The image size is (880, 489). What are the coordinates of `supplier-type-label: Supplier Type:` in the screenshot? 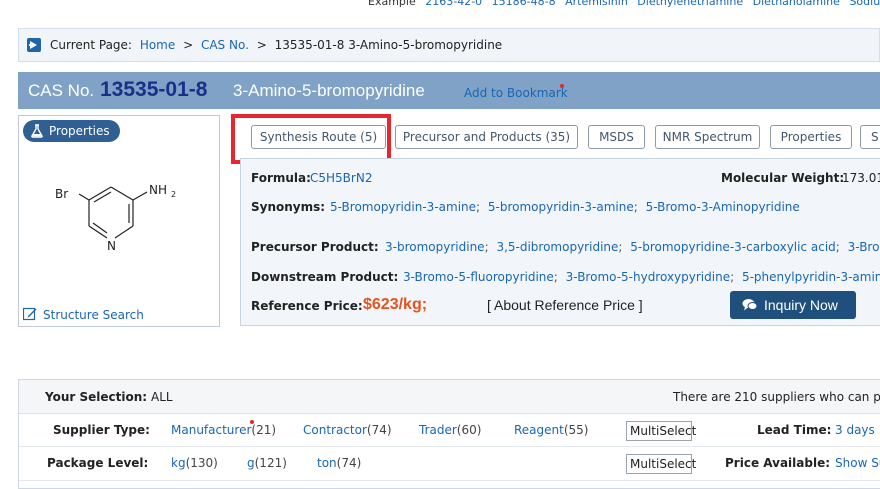 It's located at (101, 430).